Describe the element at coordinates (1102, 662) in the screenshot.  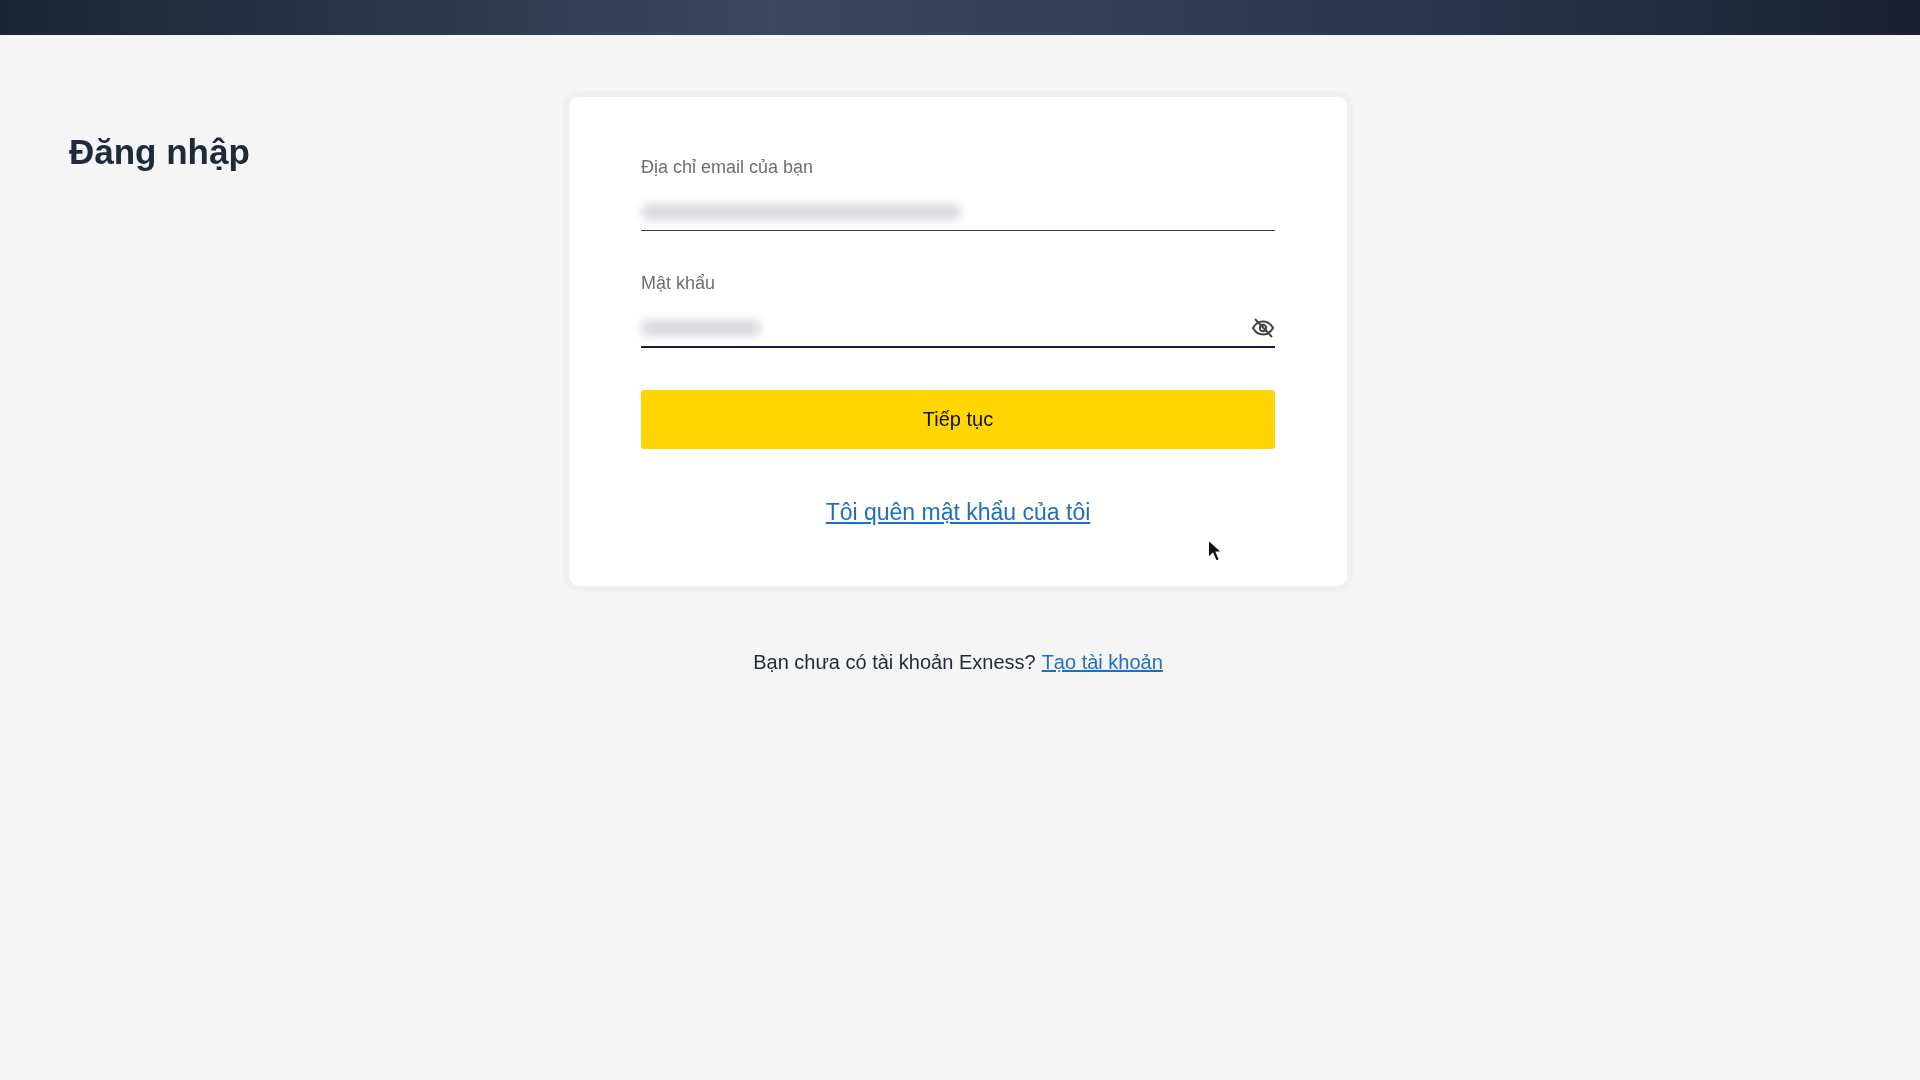
I see `create-account-link: Tạo tài khoản` at that location.